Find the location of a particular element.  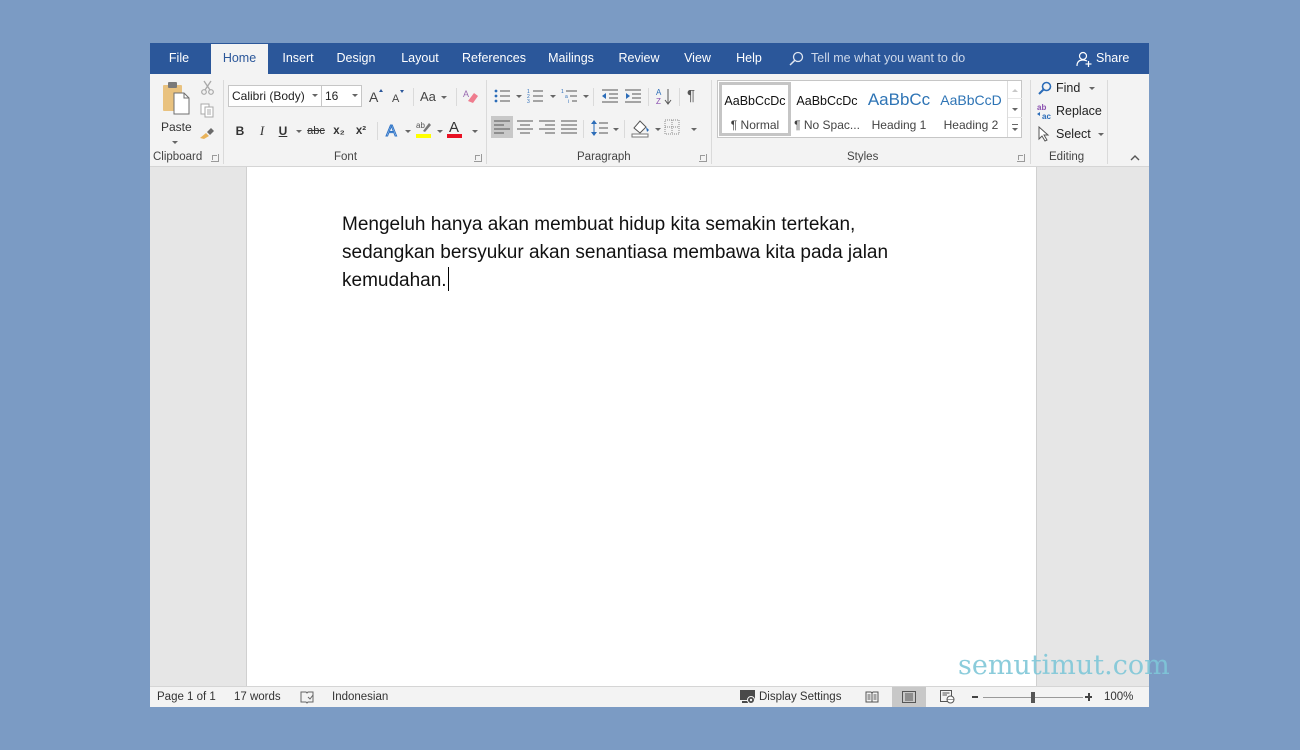

svg-text: Z is located at coordinates (658, 101).